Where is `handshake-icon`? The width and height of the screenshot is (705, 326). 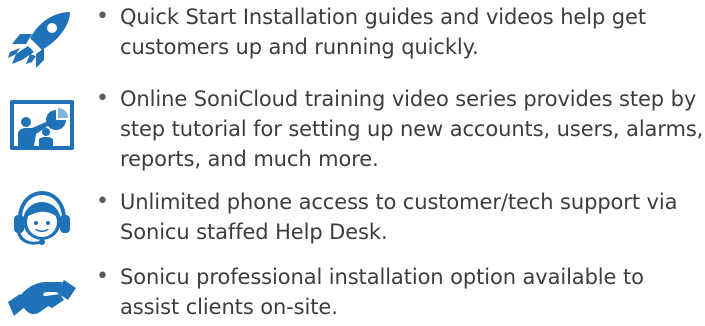
handshake-icon is located at coordinates (42, 296).